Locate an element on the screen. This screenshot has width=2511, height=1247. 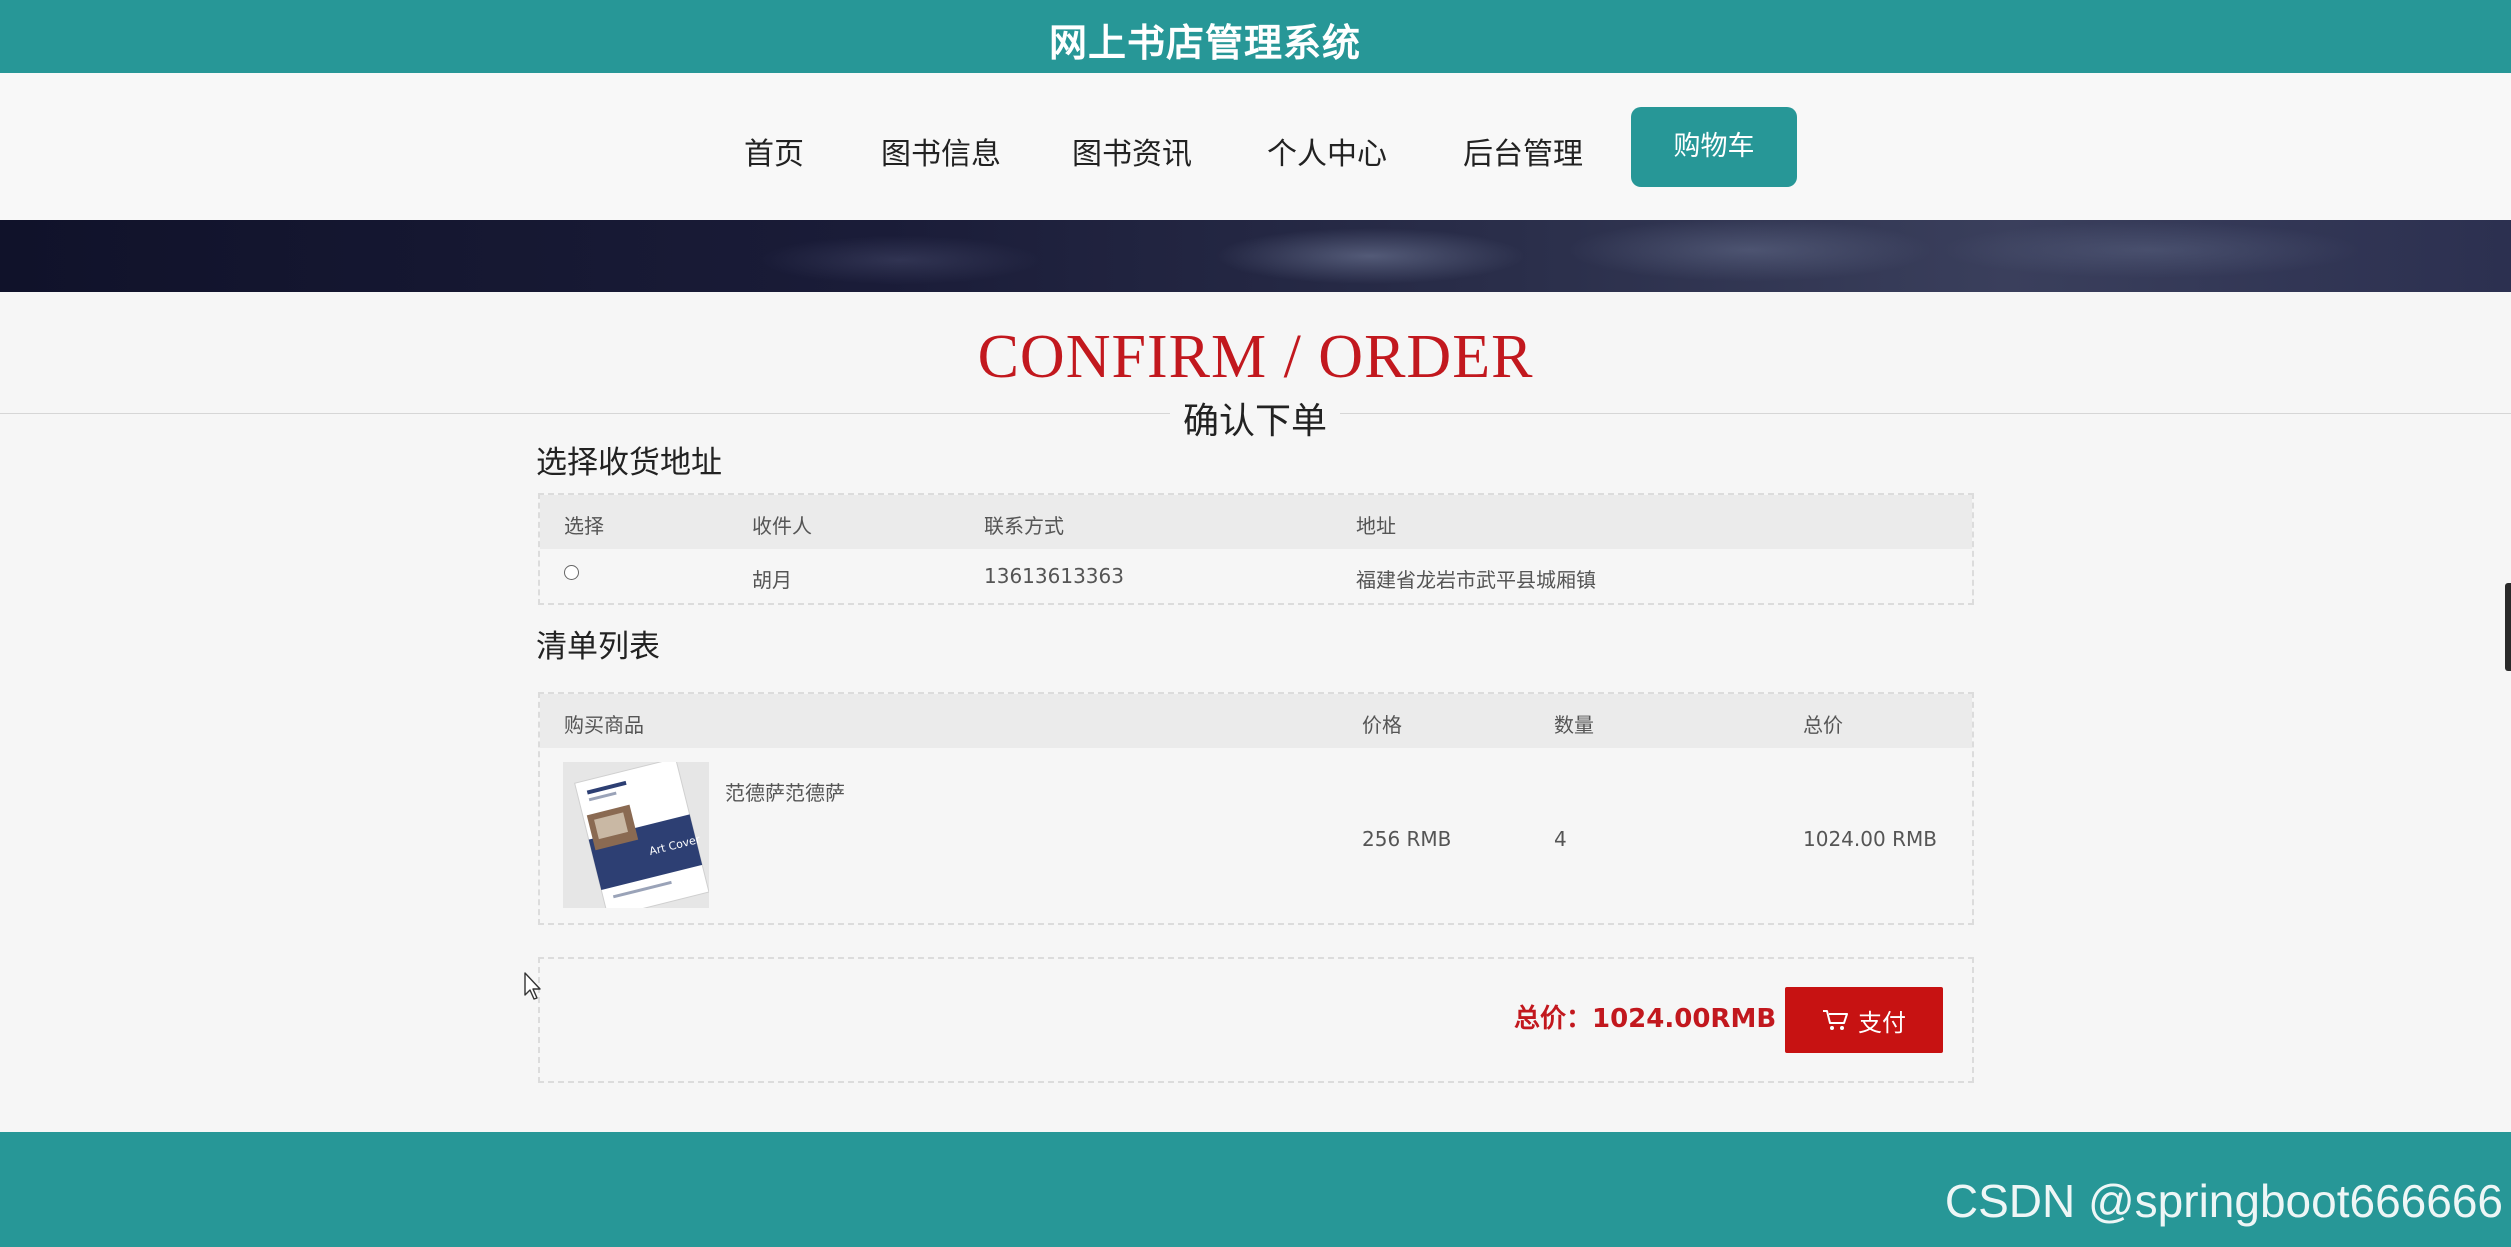
book-cover-art: Art Cover is located at coordinates (636, 835).